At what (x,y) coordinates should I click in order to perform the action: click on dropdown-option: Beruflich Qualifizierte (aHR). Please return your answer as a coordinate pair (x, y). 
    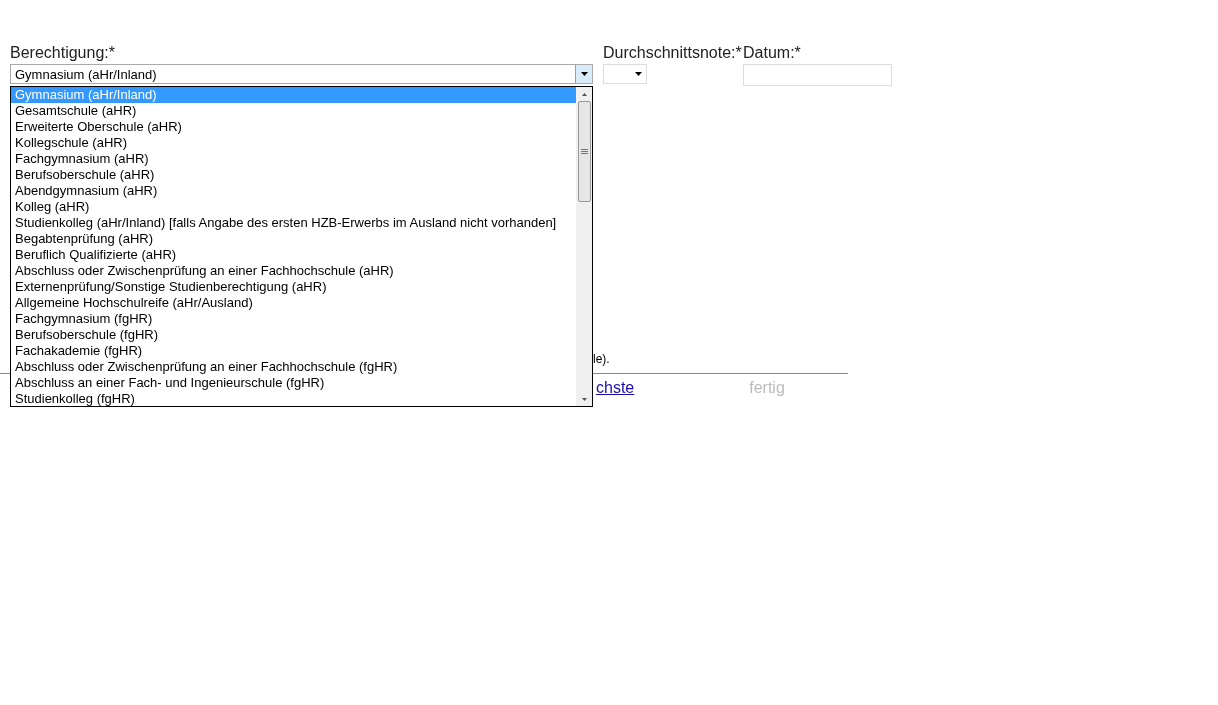
    Looking at the image, I should click on (293, 255).